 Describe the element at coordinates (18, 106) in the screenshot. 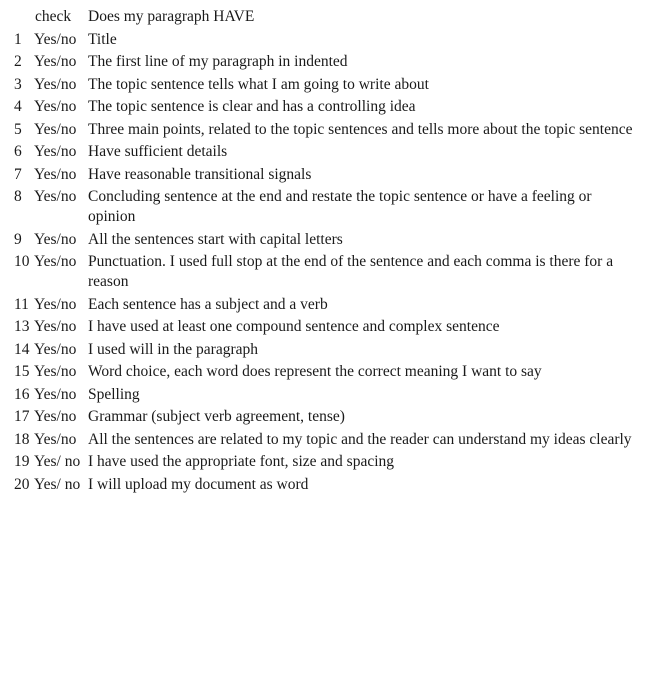

I see `item-number: 4` at that location.